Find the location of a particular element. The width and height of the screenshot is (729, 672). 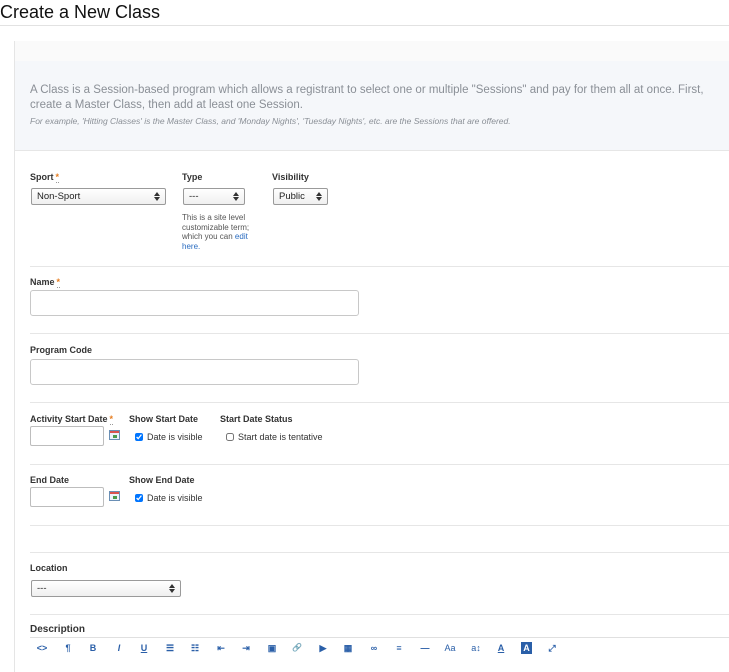

activity-start-date-label: Activity Start Date * is located at coordinates (72, 419).